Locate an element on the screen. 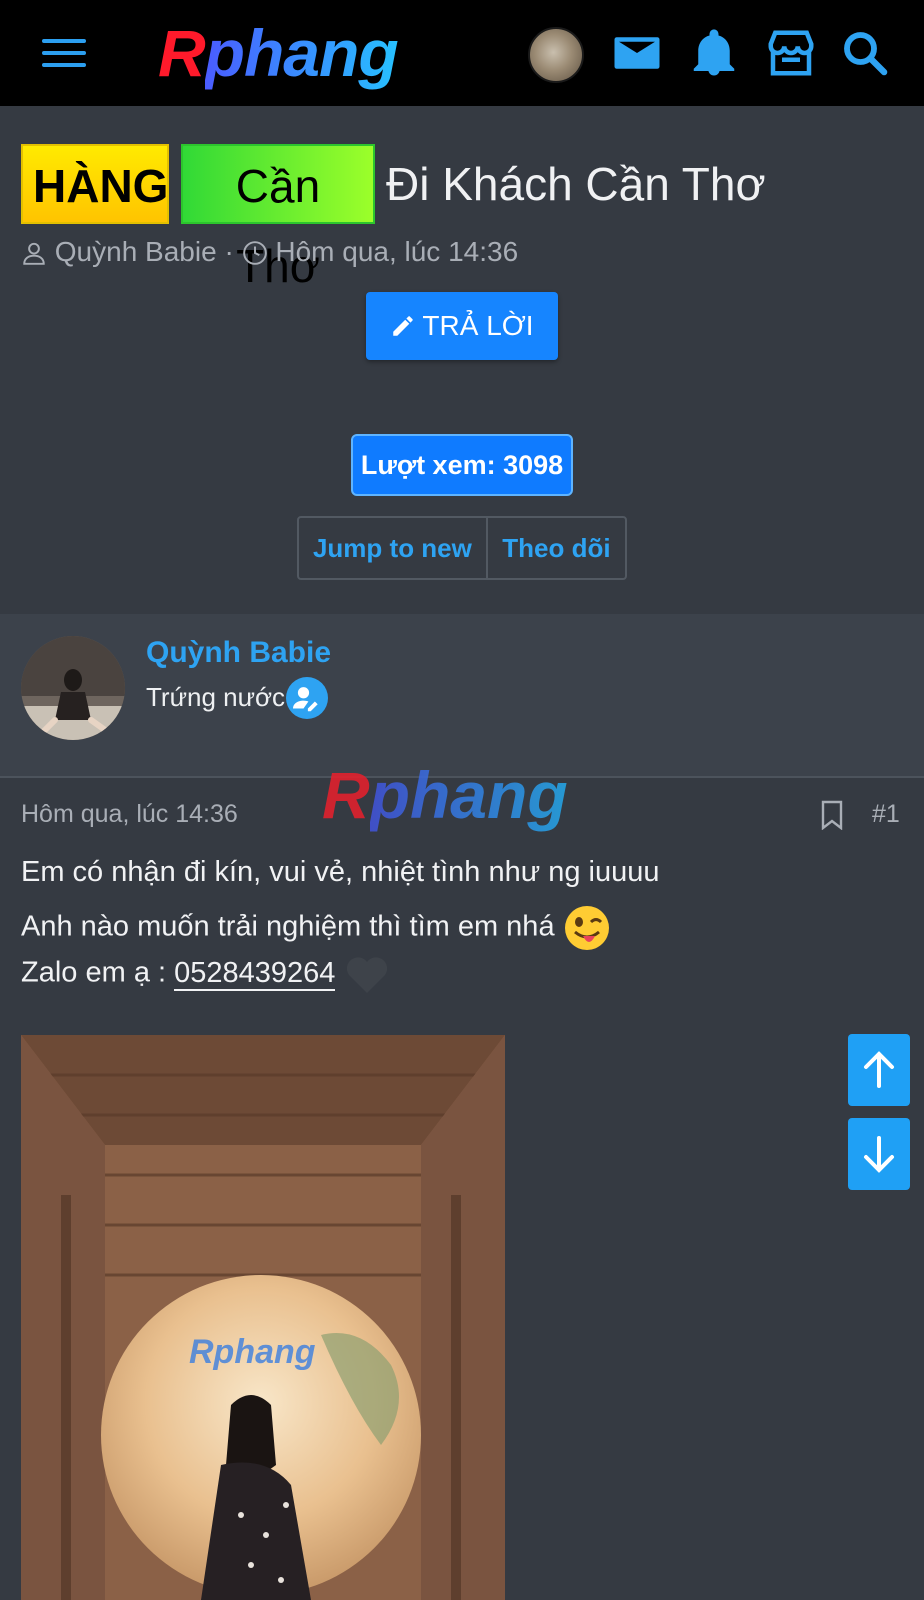  scroll-to-top-button is located at coordinates (879, 1070).